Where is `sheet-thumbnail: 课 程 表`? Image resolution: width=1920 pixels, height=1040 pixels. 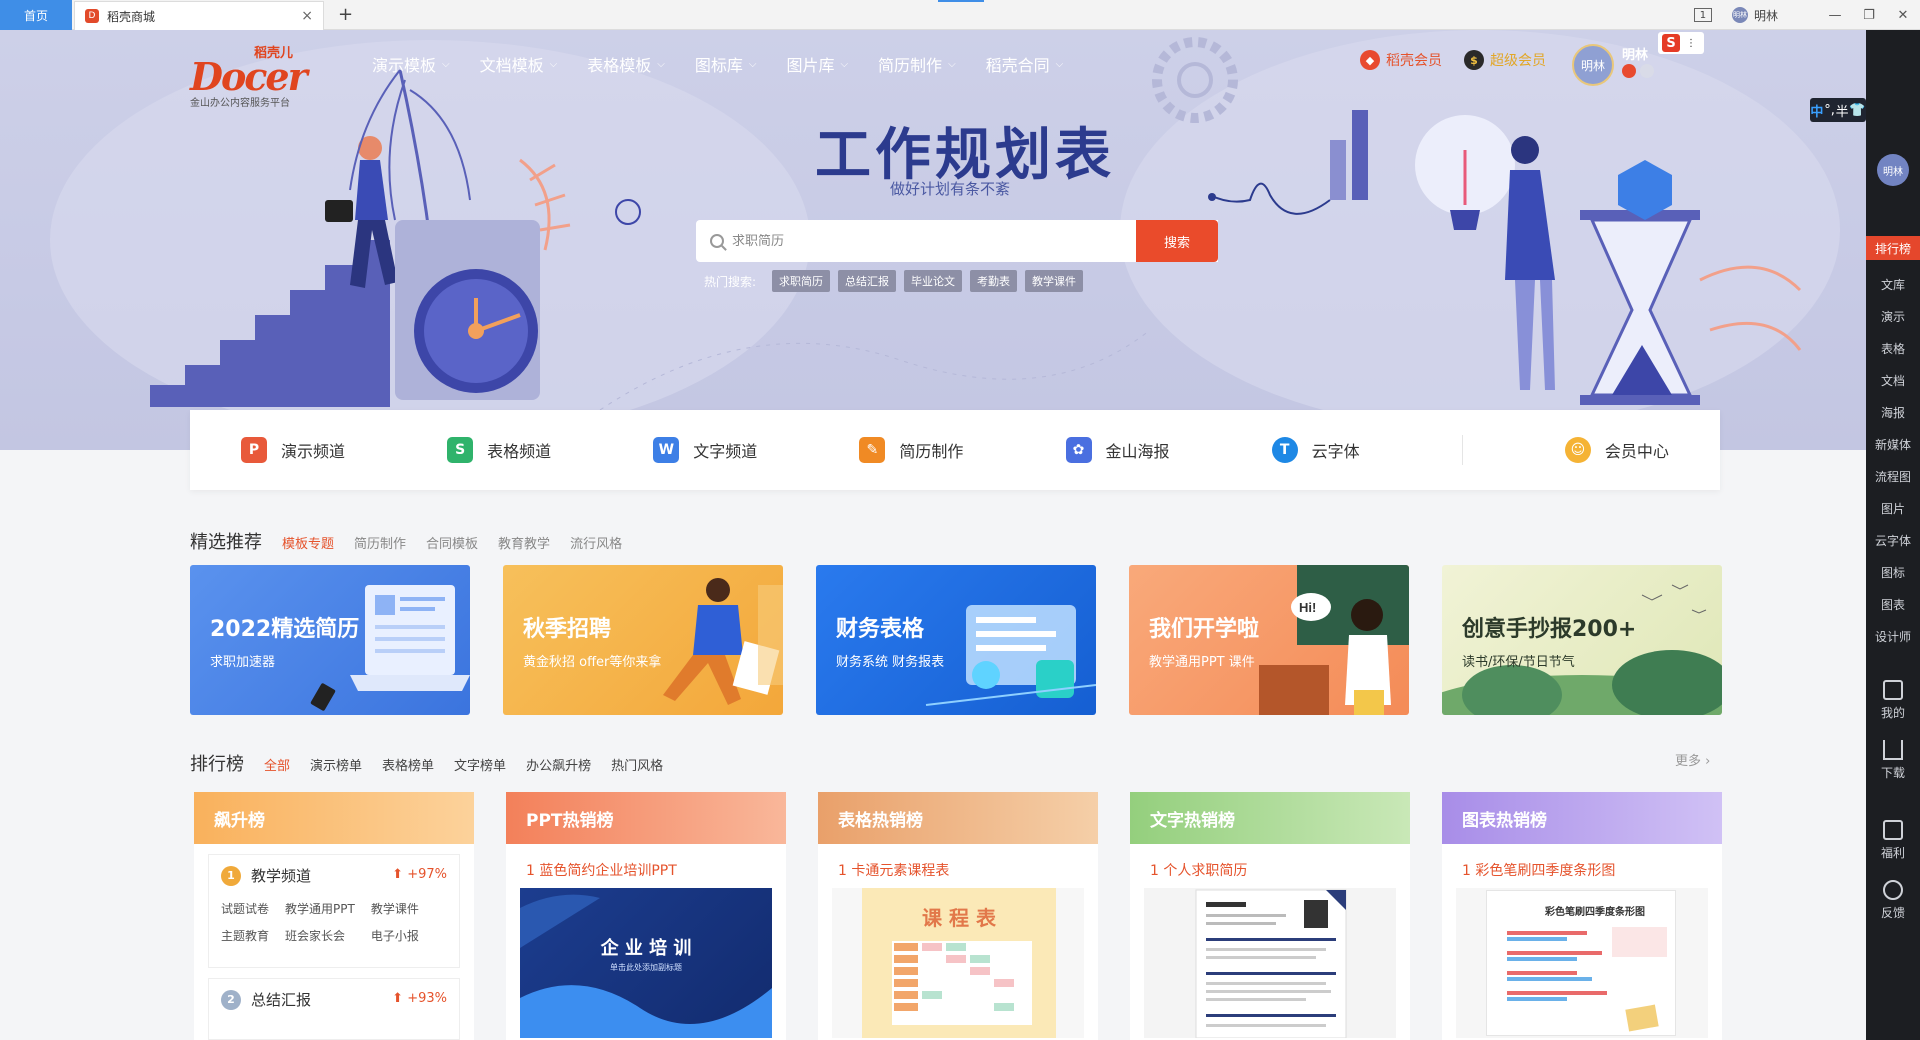 sheet-thumbnail: 课 程 表 is located at coordinates (958, 963).